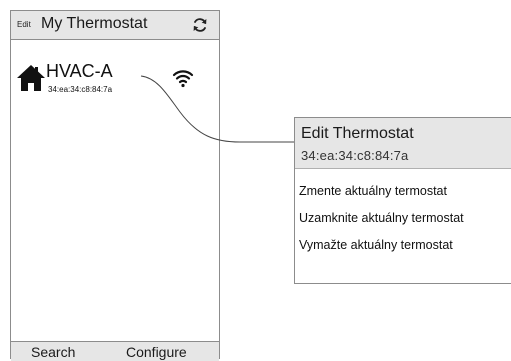  I want to click on tab-search: Search, so click(53, 352).